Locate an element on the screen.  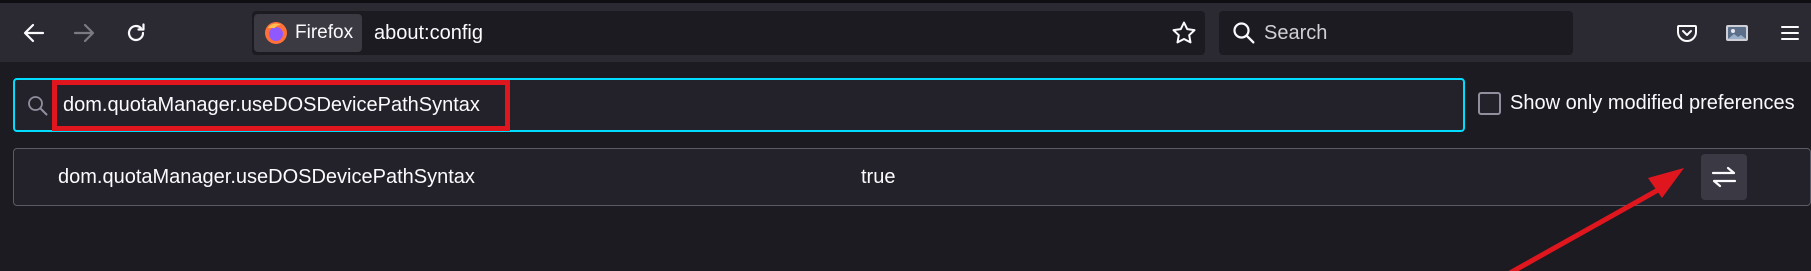
back-button is located at coordinates (34, 33).